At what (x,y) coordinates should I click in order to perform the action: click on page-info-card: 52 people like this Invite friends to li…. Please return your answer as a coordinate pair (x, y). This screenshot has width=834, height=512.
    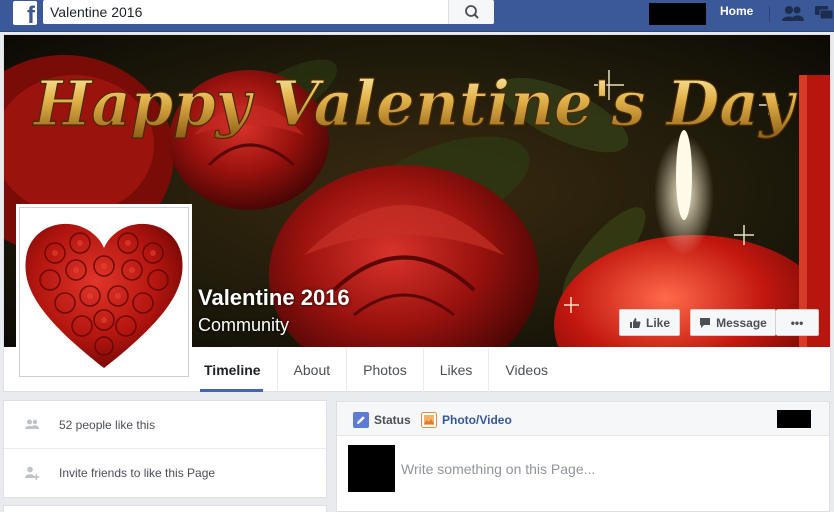
    Looking at the image, I should click on (165, 449).